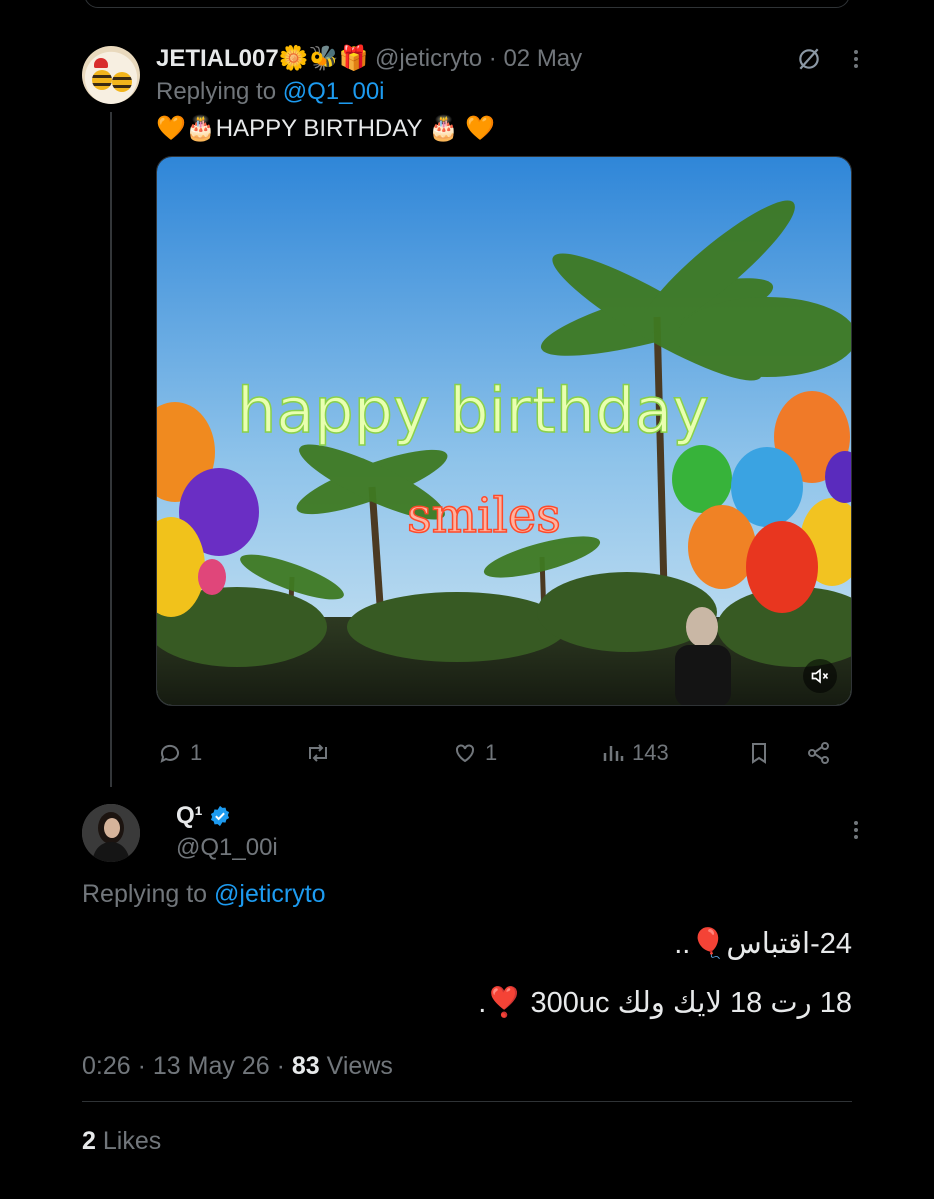 The width and height of the screenshot is (934, 1199). What do you see at coordinates (101, 63) in the screenshot?
I see `santa-hat-shape` at bounding box center [101, 63].